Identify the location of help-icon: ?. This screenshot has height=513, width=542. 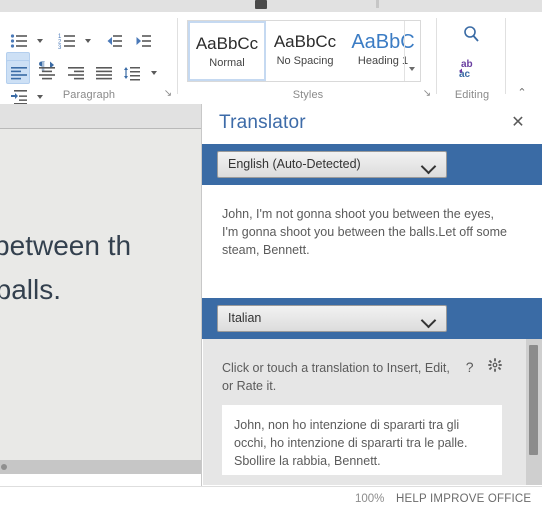
(470, 367).